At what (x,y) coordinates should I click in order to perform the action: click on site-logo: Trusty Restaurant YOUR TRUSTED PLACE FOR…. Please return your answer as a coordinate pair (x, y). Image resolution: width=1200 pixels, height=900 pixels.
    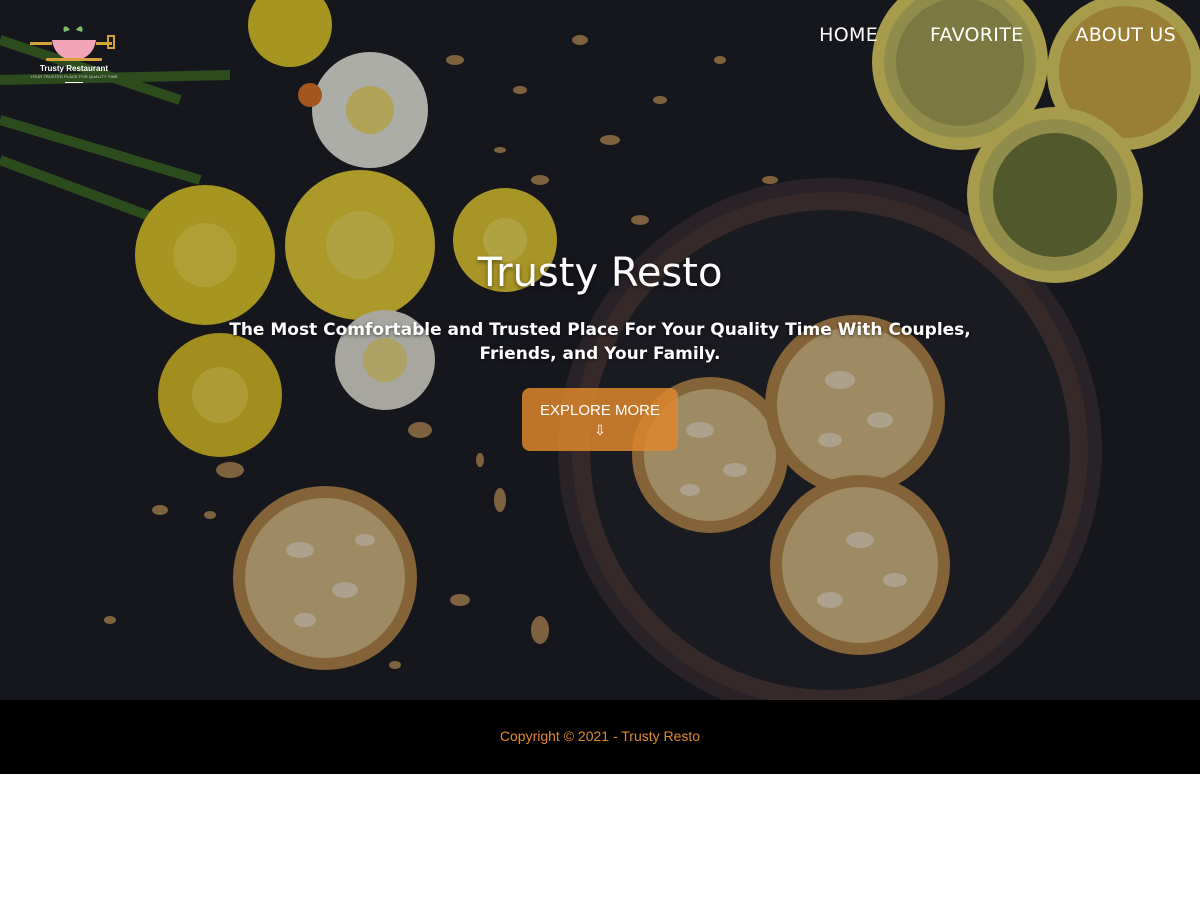
    Looking at the image, I should click on (74, 53).